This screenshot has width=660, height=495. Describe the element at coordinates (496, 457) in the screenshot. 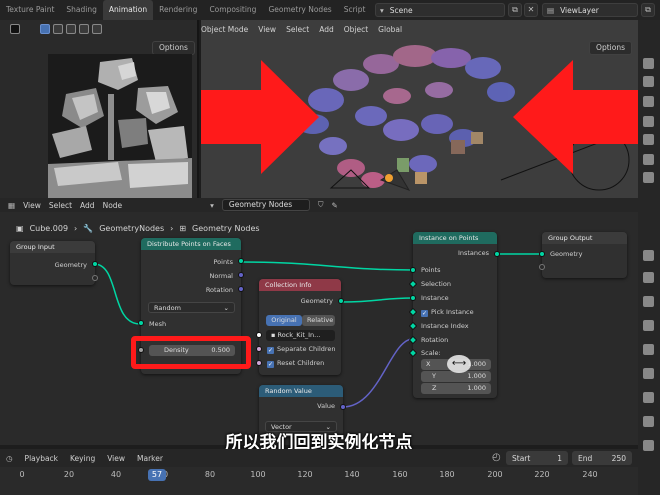

I see `clock-icon: ◴` at that location.